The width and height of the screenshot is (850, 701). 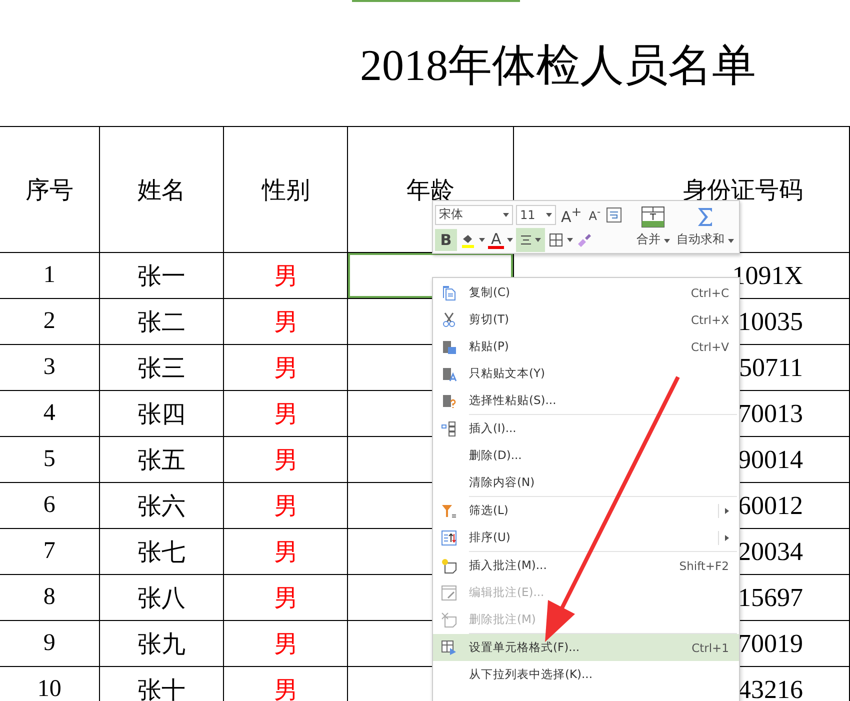 I want to click on row-number: 10, so click(x=49, y=688).